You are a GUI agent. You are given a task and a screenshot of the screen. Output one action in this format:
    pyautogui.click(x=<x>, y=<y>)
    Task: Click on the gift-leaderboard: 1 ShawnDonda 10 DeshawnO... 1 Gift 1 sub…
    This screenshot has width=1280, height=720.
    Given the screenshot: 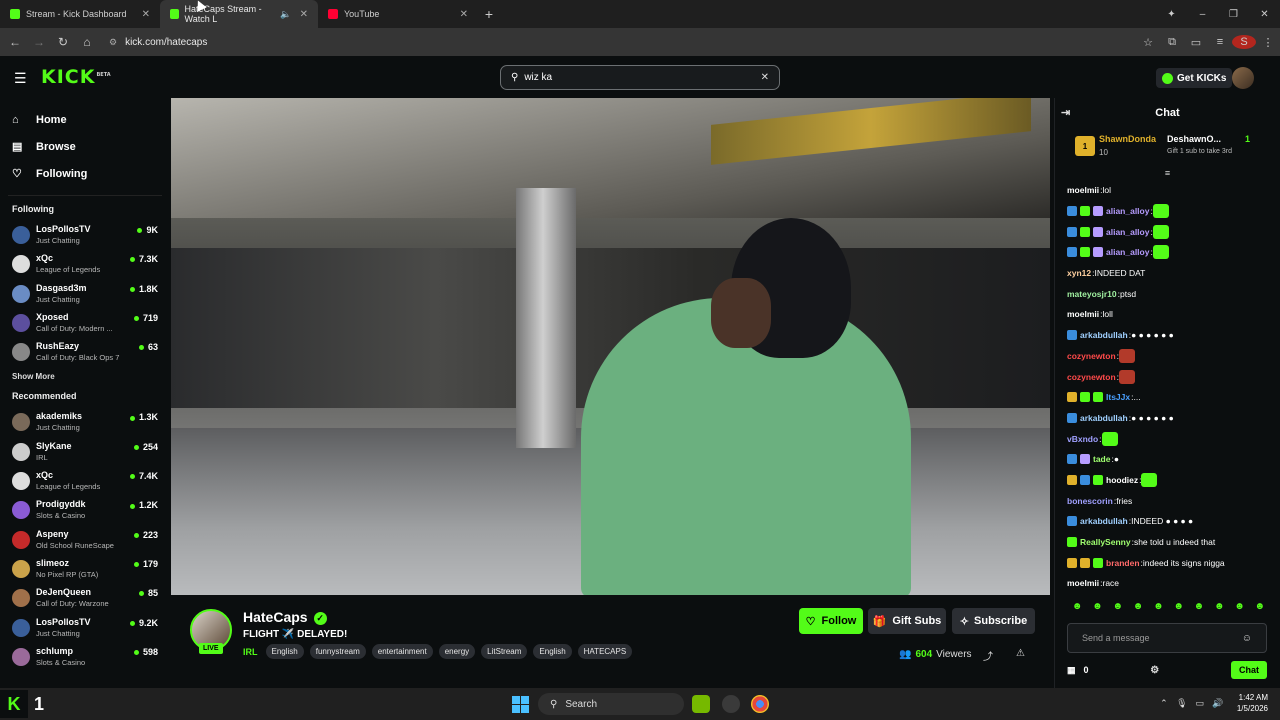 What is the action you would take?
    pyautogui.click(x=1167, y=148)
    